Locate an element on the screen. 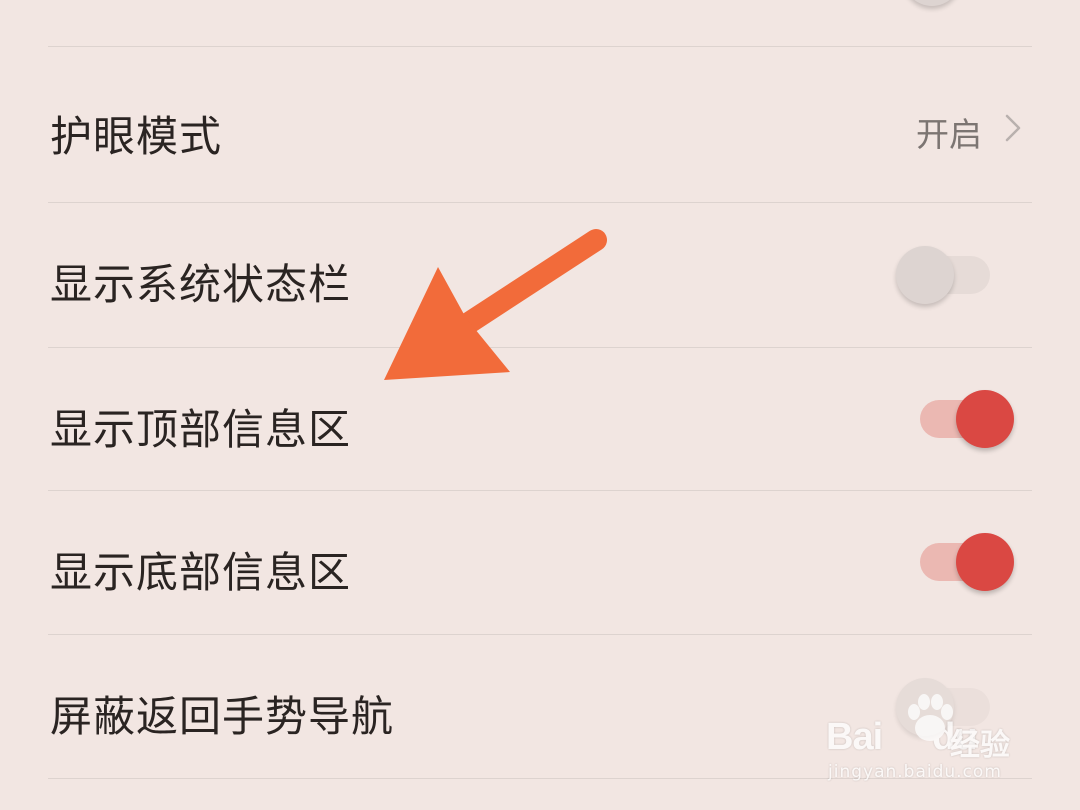 This screenshot has height=810, width=1080. show-status-bar-toggle is located at coordinates (943, 275).